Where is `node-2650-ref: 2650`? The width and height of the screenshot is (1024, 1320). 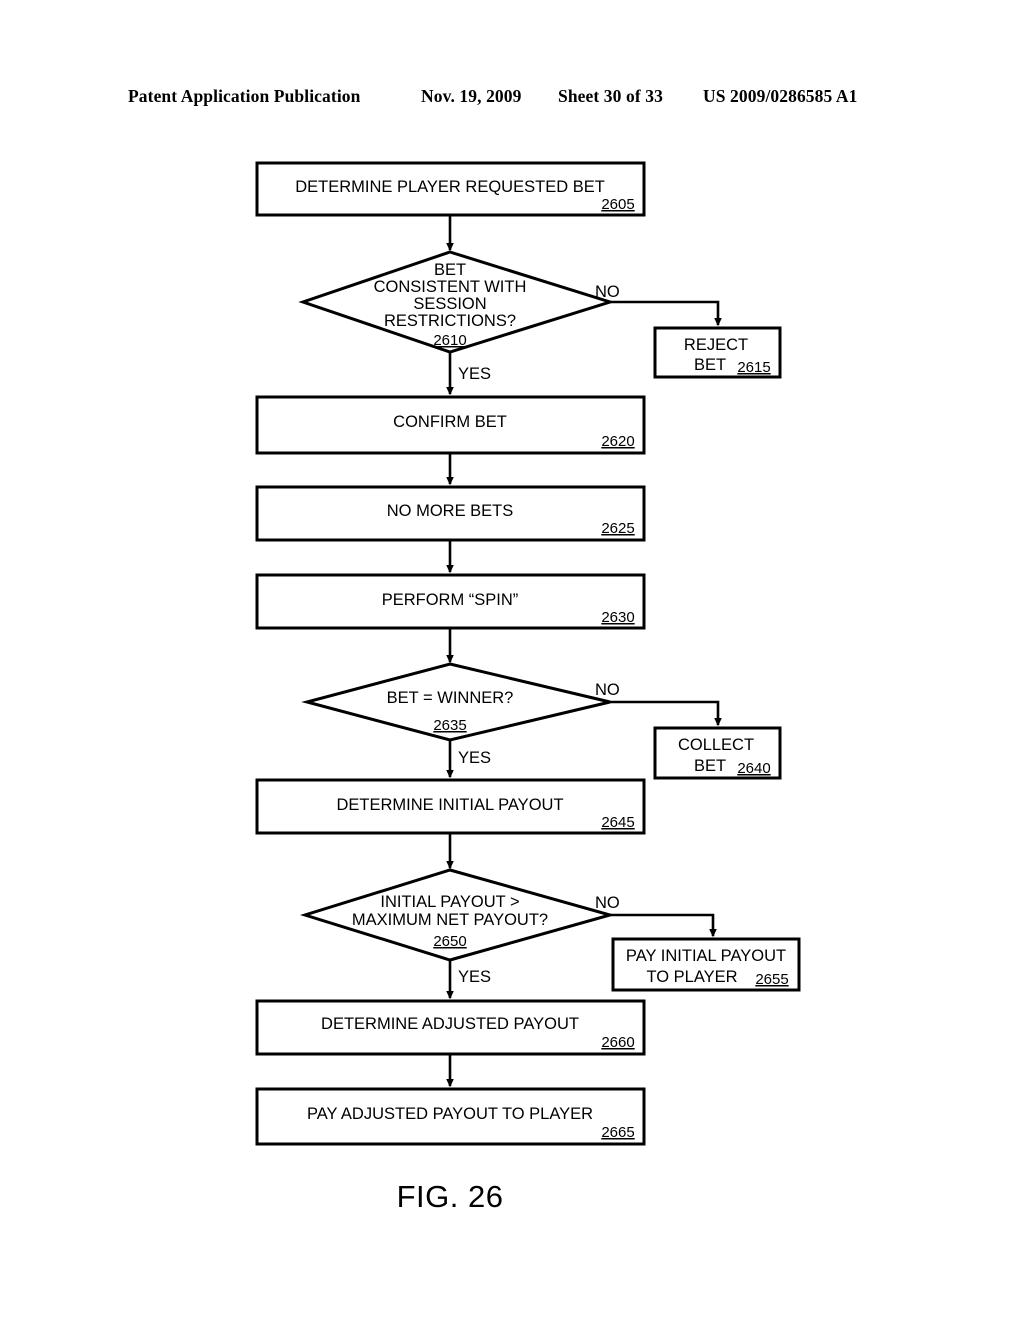 node-2650-ref: 2650 is located at coordinates (449, 941).